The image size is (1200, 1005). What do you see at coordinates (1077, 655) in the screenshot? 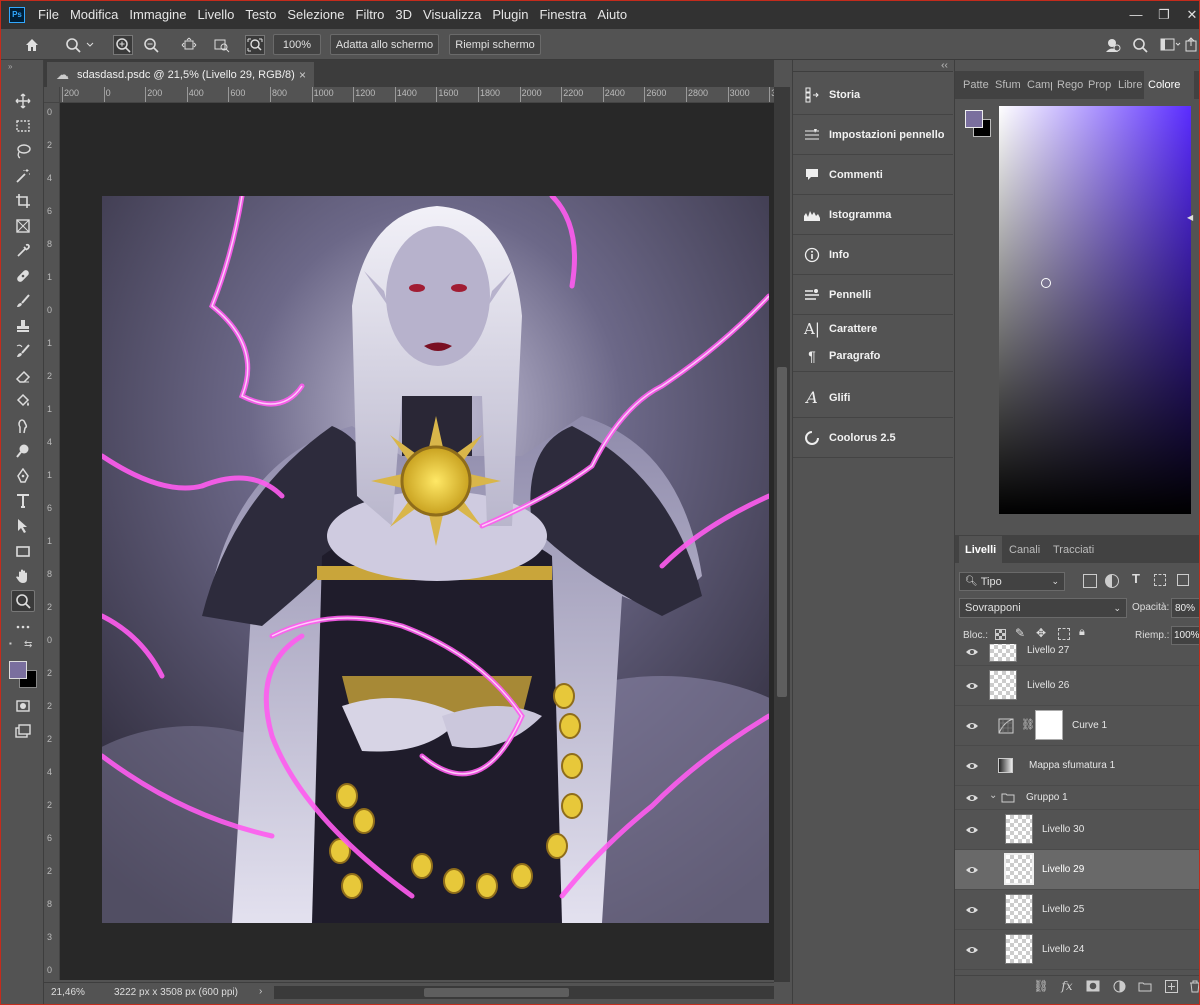
I see `layer-row: Livello 27` at bounding box center [1077, 655].